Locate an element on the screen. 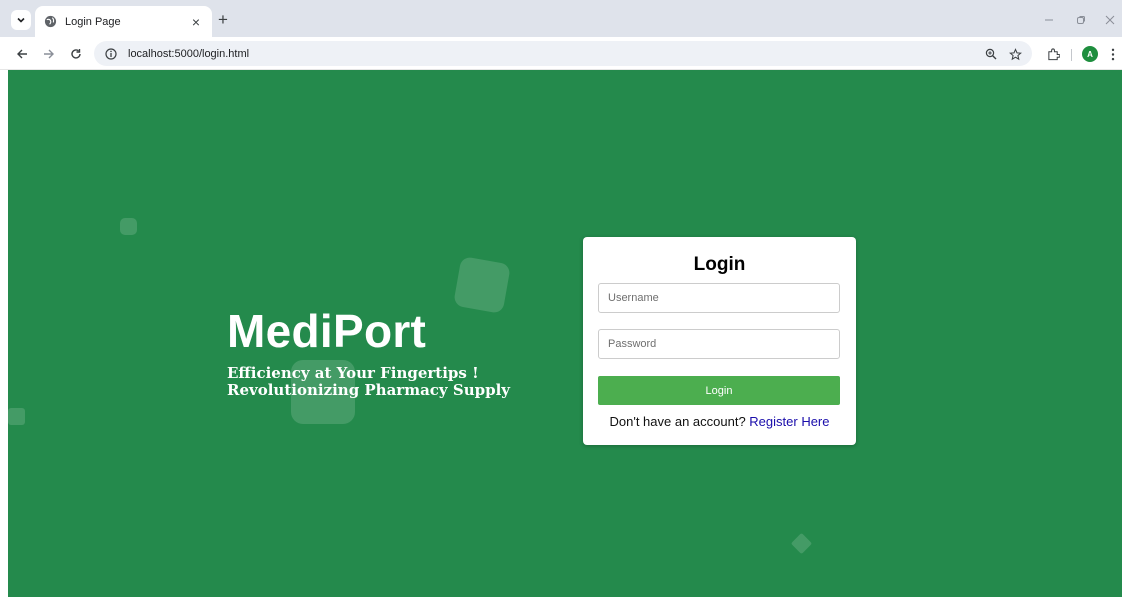 The width and height of the screenshot is (1122, 597). chevron-down-icon is located at coordinates (21, 20).